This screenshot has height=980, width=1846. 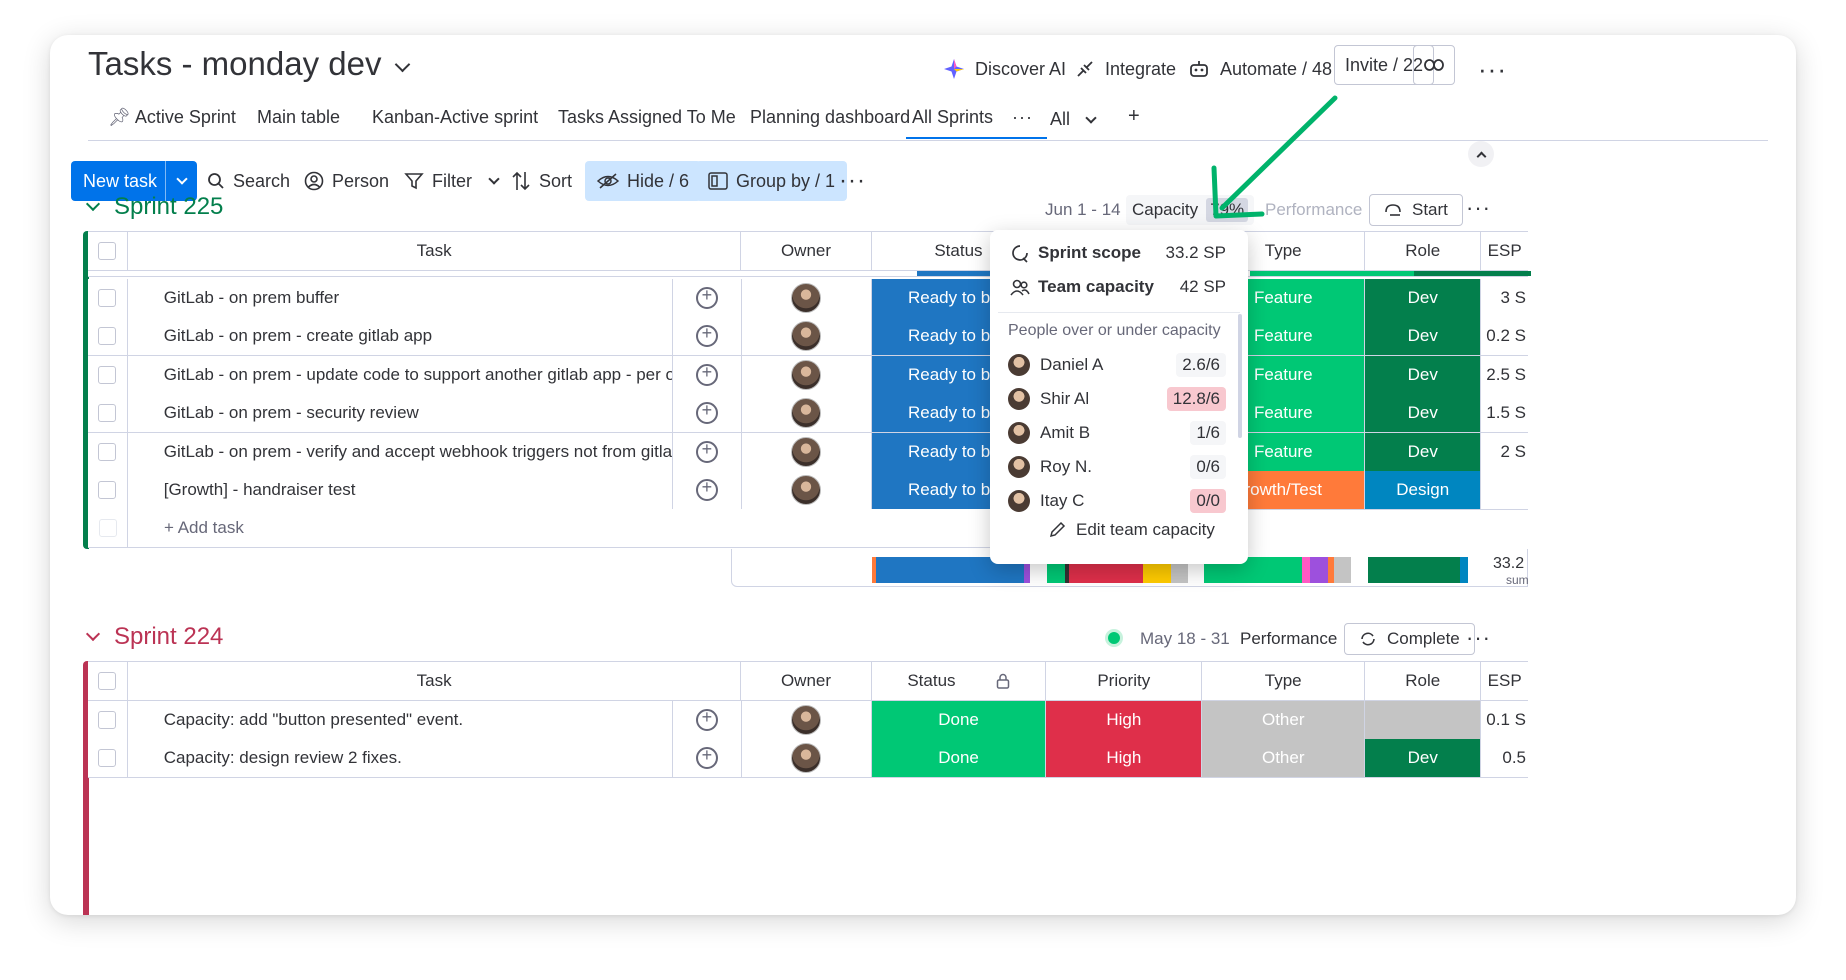 I want to click on role-cell: Design, so click(x=1423, y=490).